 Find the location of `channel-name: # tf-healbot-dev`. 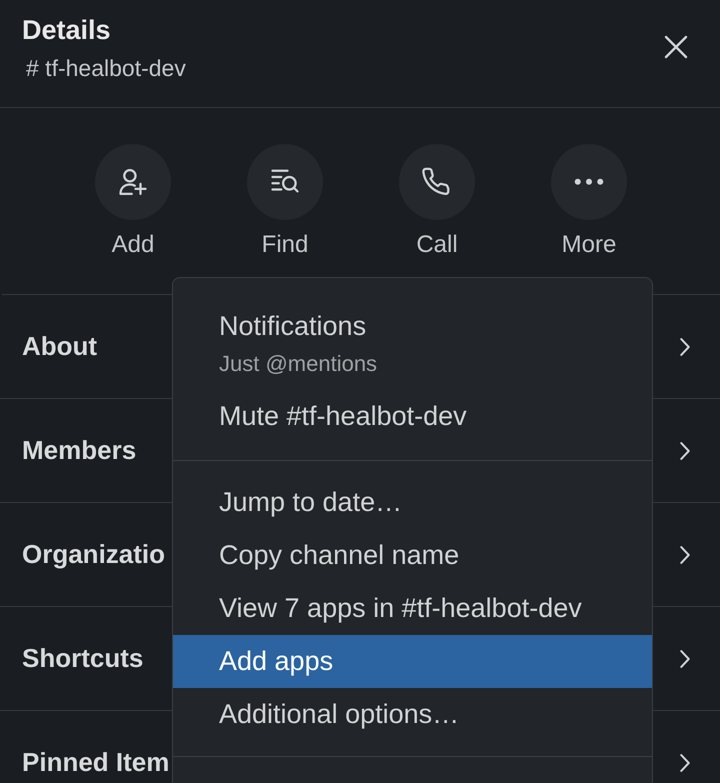

channel-name: # tf-healbot-dev is located at coordinates (106, 68).